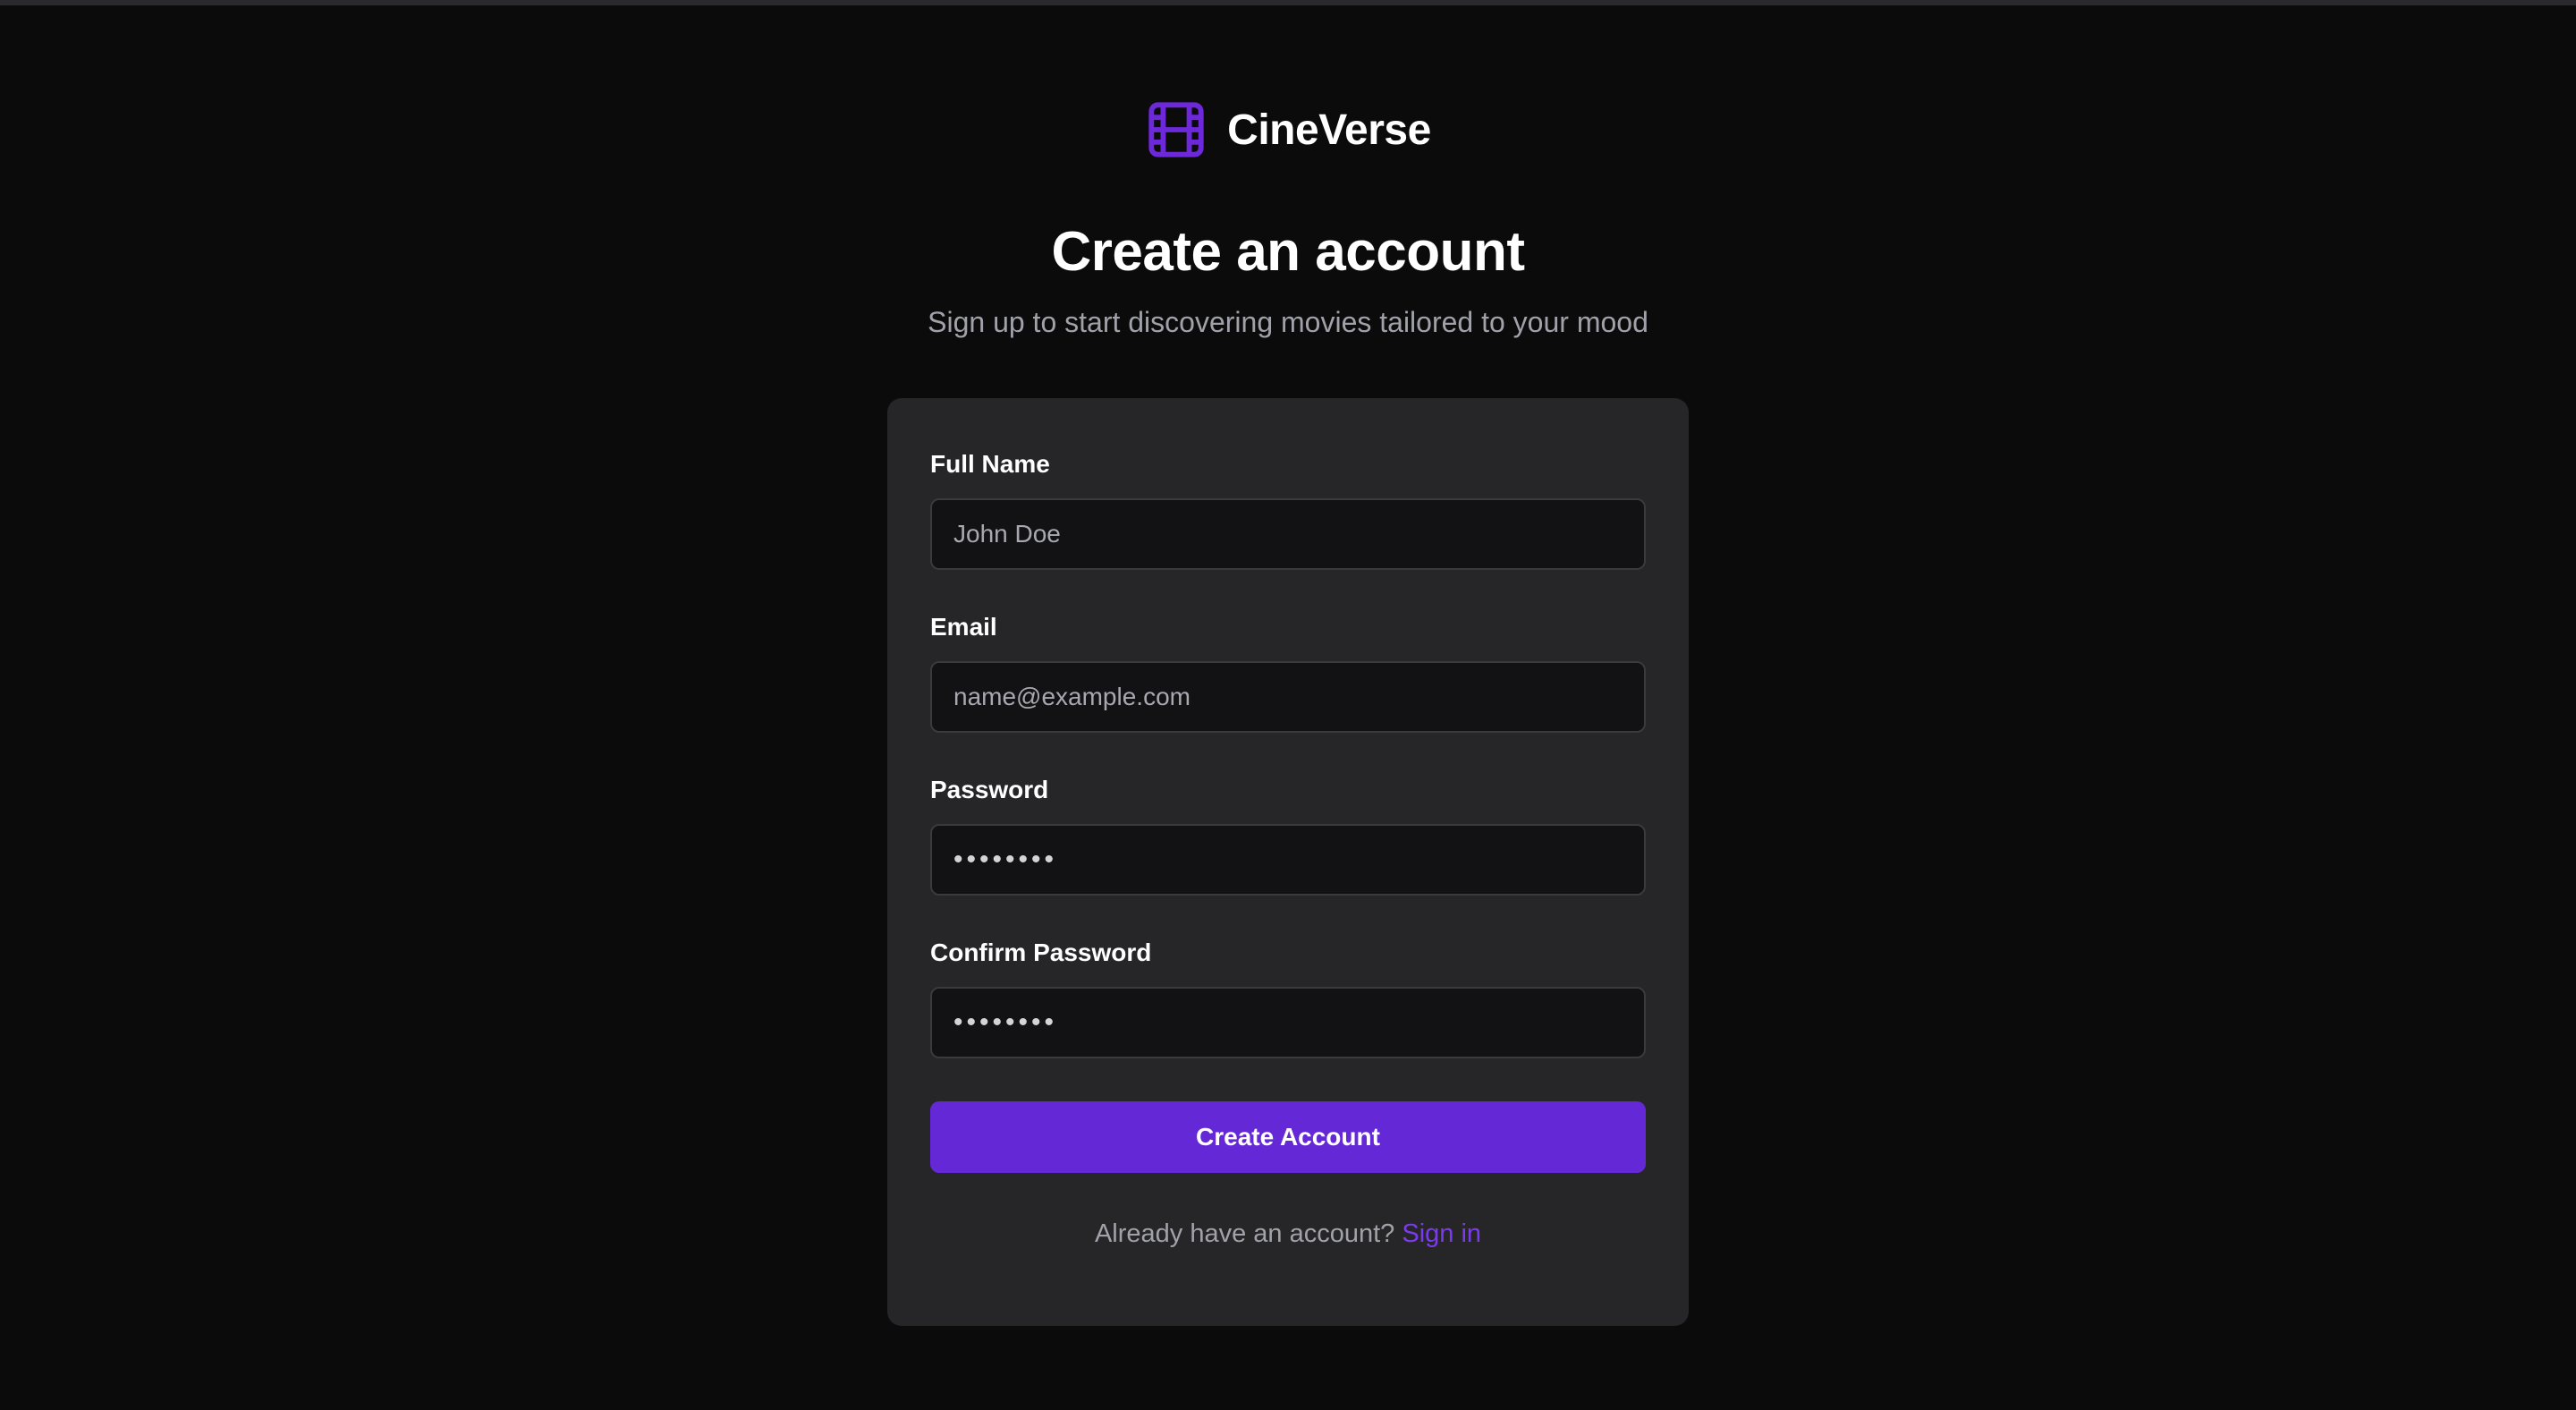 The height and width of the screenshot is (1410, 2576). I want to click on full-name-field-group: Full Name John Doe, so click(1288, 510).